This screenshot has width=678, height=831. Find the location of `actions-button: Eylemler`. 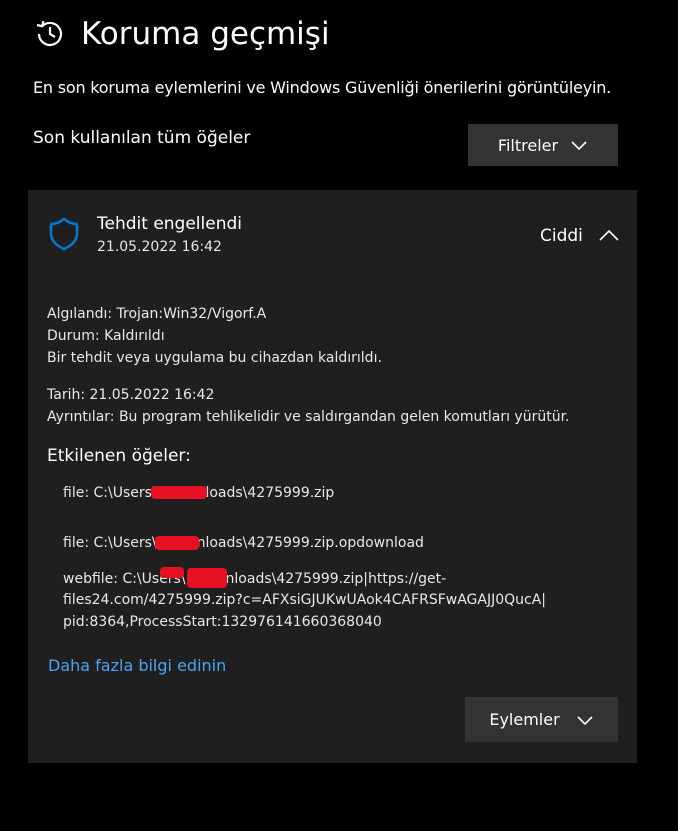

actions-button: Eylemler is located at coordinates (541, 719).